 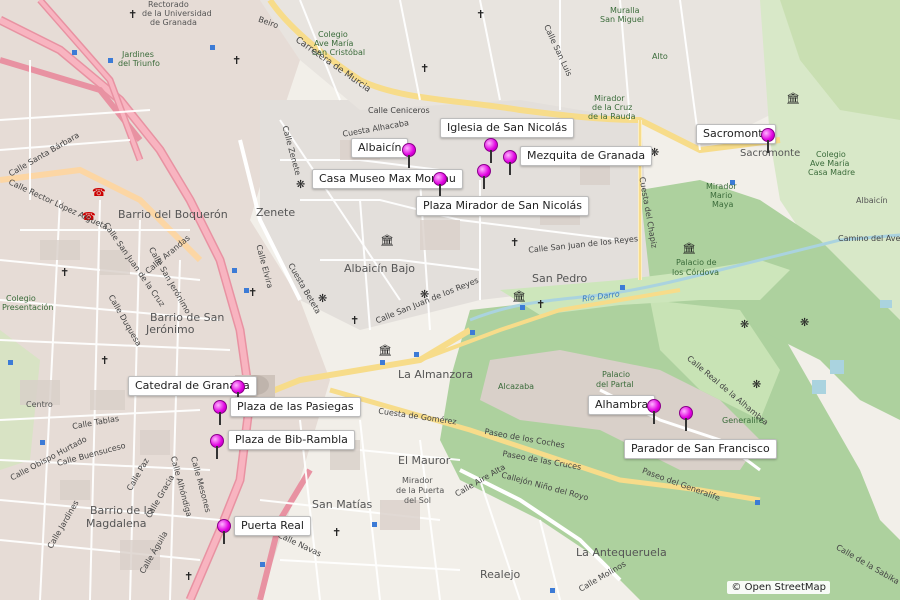 I want to click on poi-label: Plaza Mirador de San Nicolás, so click(x=503, y=206).